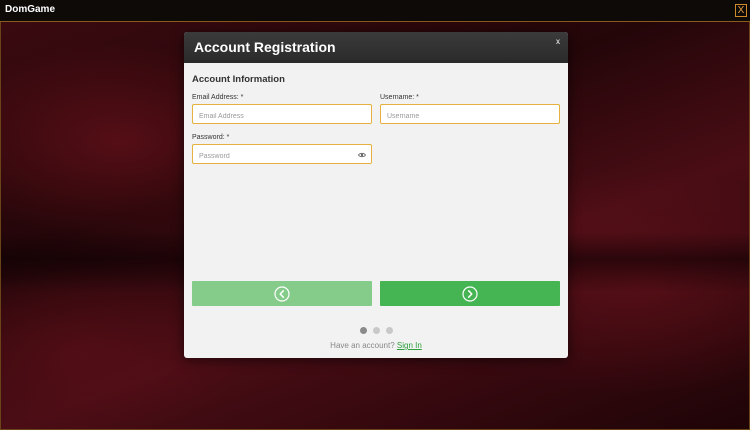 This screenshot has width=750, height=430. What do you see at coordinates (362, 155) in the screenshot?
I see `eye-icon` at bounding box center [362, 155].